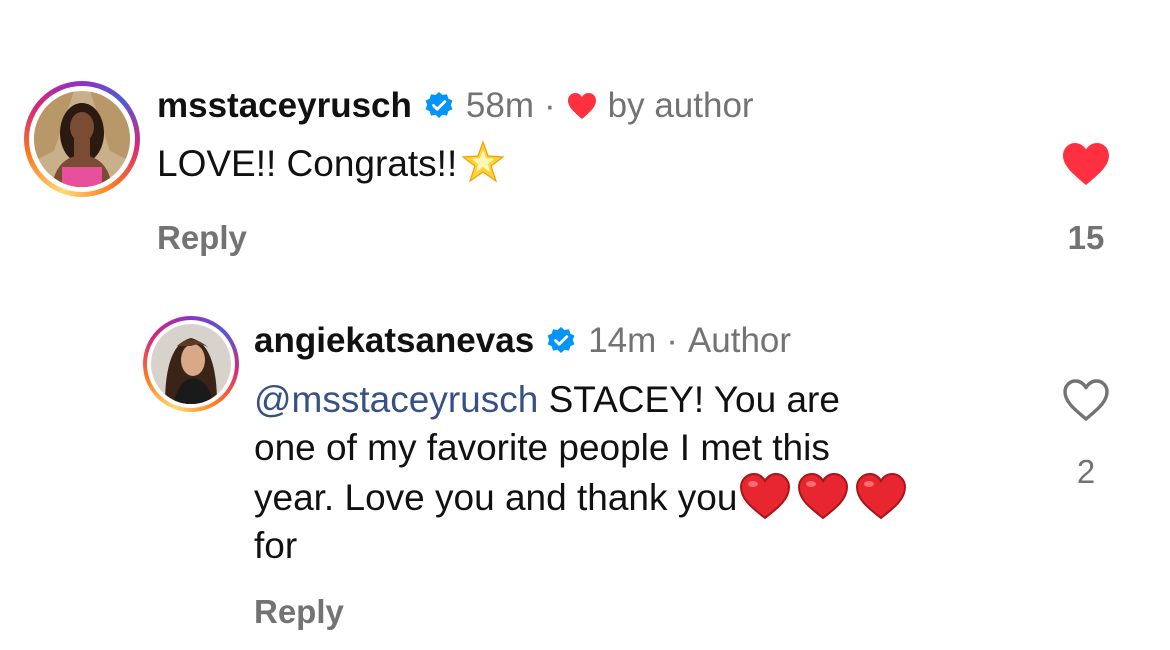  I want to click on comment-username: angiekatsanevas, so click(394, 341).